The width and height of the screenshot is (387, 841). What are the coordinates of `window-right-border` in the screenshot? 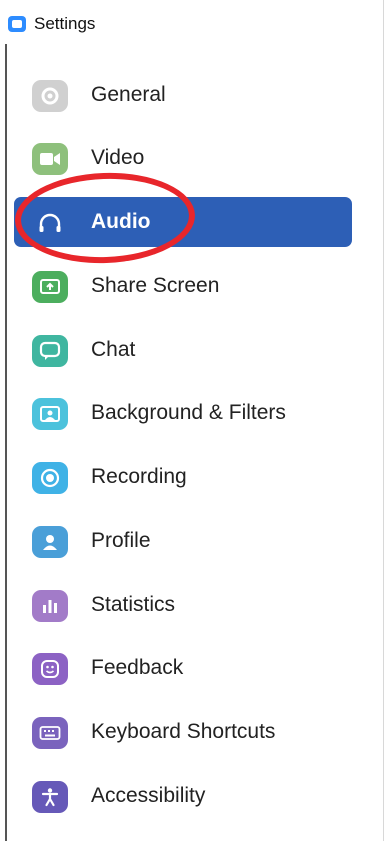 It's located at (383, 420).